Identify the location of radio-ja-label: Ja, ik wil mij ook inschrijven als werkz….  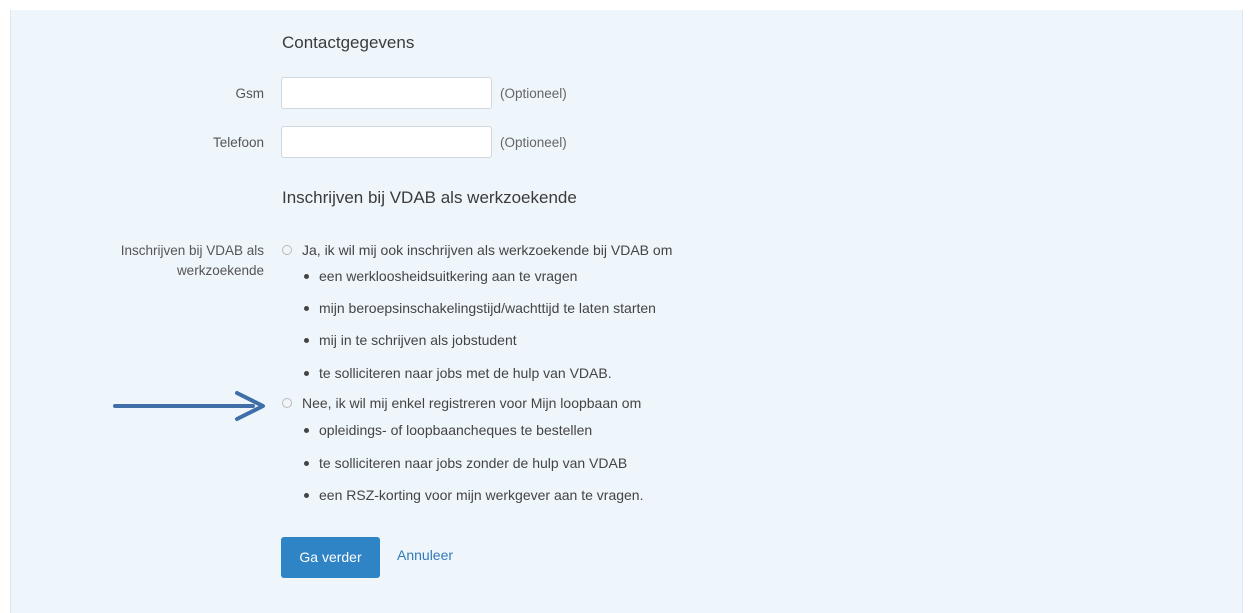
(487, 250).